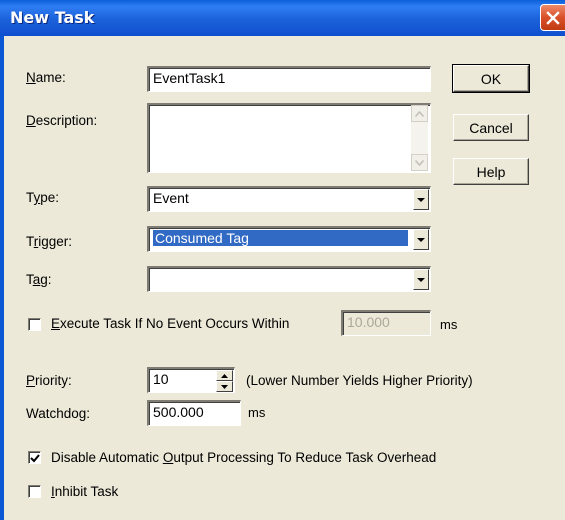  I want to click on tag-dropdown, so click(289, 279).